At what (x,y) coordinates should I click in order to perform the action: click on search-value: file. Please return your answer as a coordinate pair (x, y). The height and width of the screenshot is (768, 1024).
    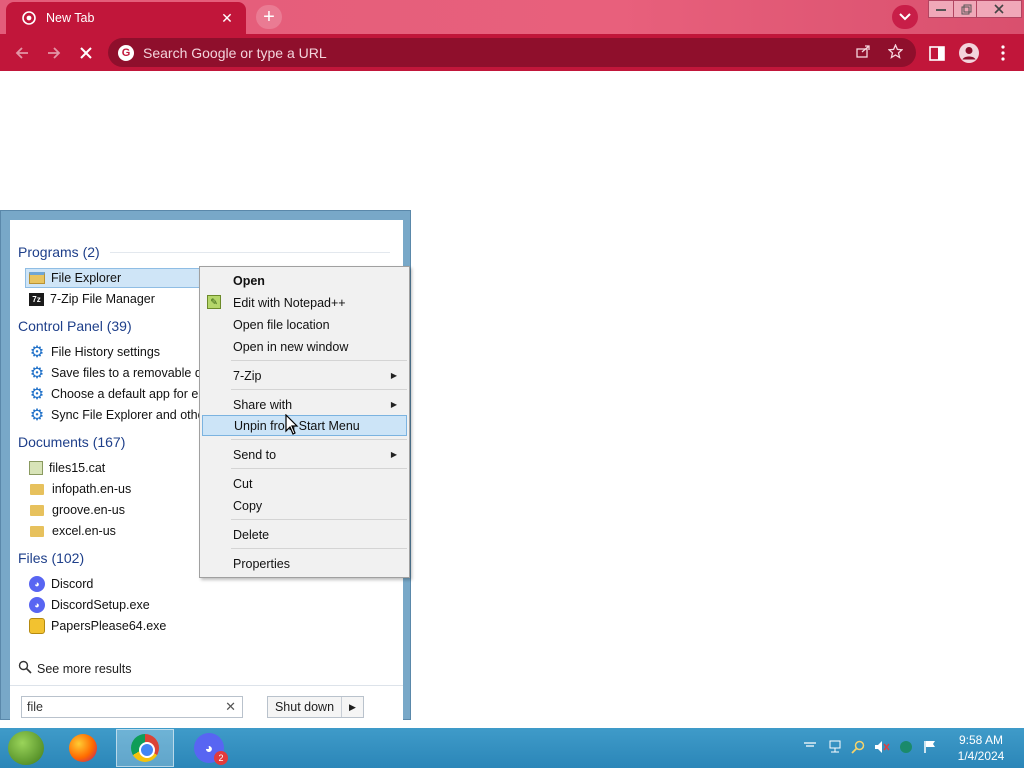
    Looking at the image, I should click on (35, 707).